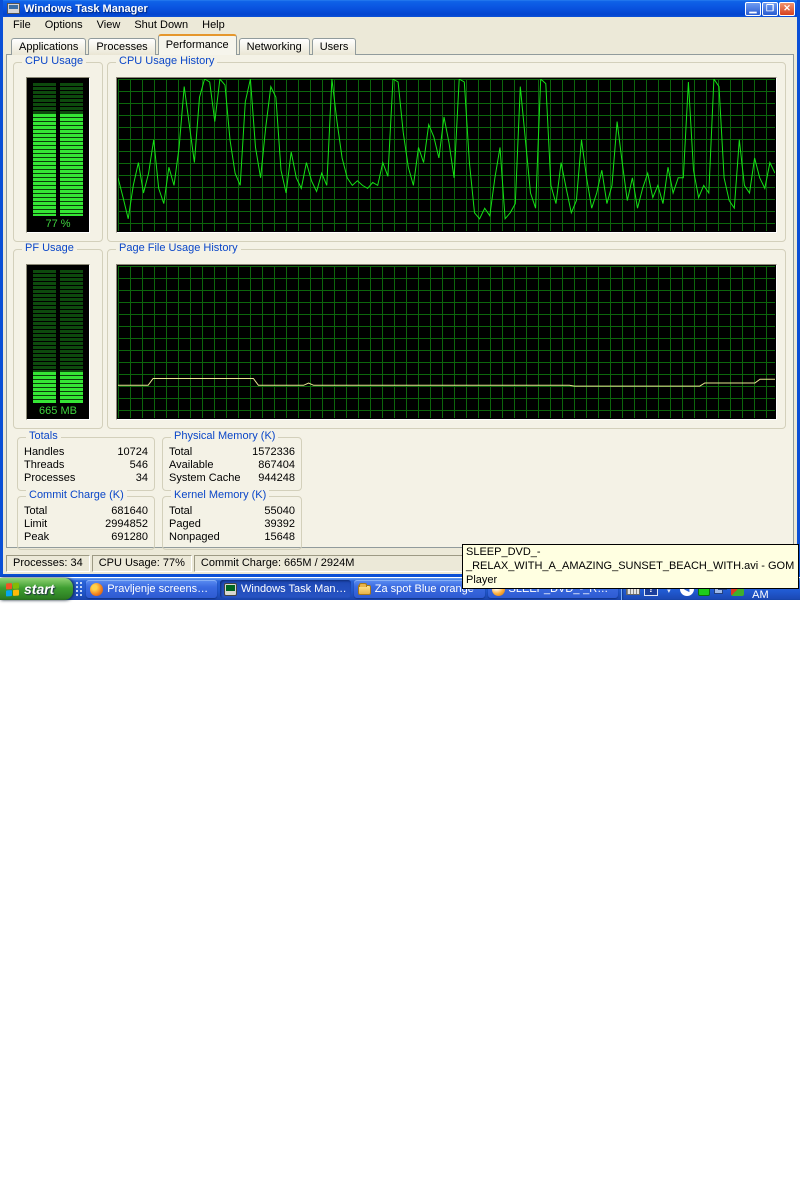  Describe the element at coordinates (86, 465) in the screenshot. I see `totals-threads-row: Threads 546` at that location.